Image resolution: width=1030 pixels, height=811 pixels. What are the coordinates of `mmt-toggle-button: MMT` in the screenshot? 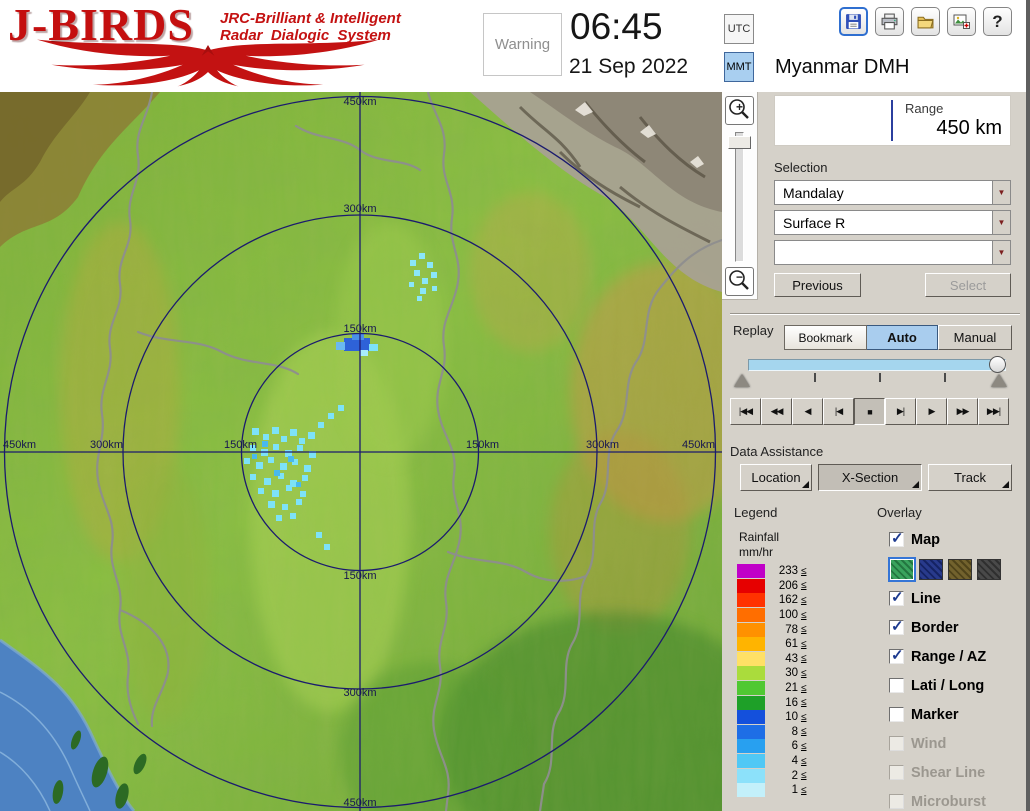 It's located at (739, 67).